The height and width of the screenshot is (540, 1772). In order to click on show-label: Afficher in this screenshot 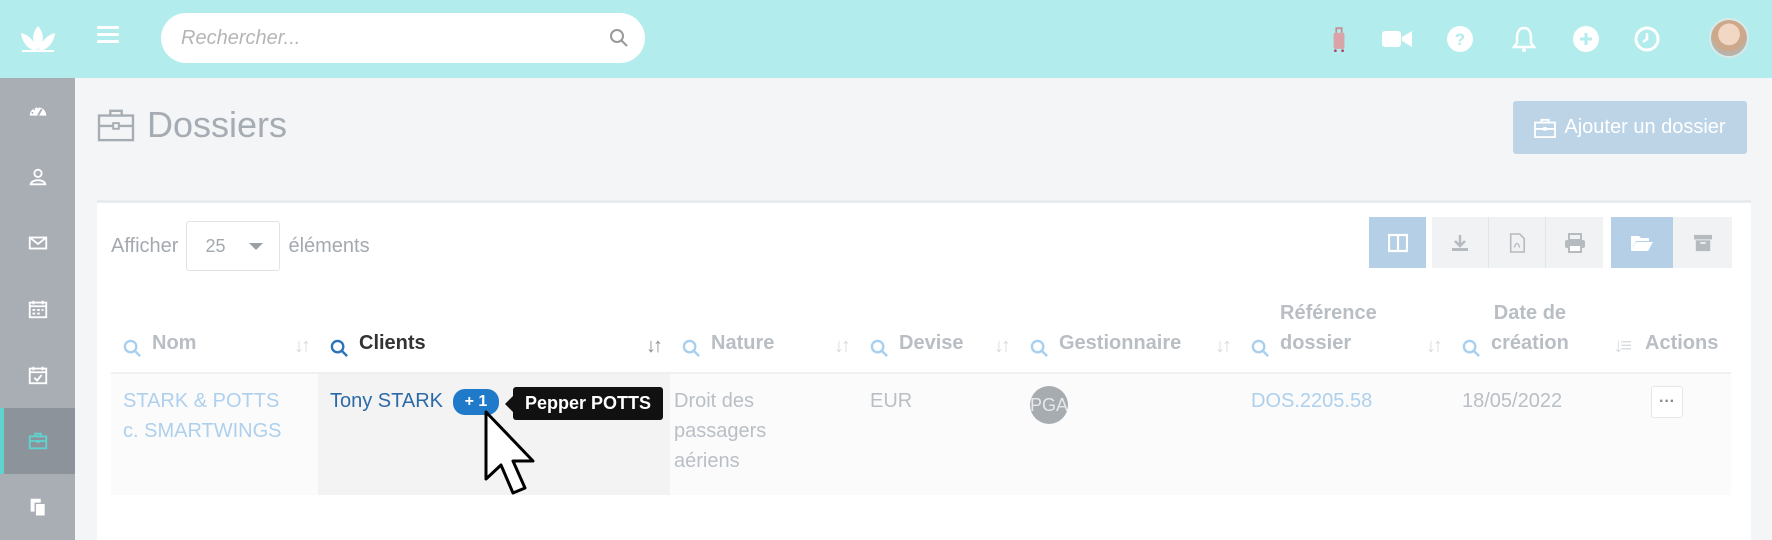, I will do `click(145, 245)`.